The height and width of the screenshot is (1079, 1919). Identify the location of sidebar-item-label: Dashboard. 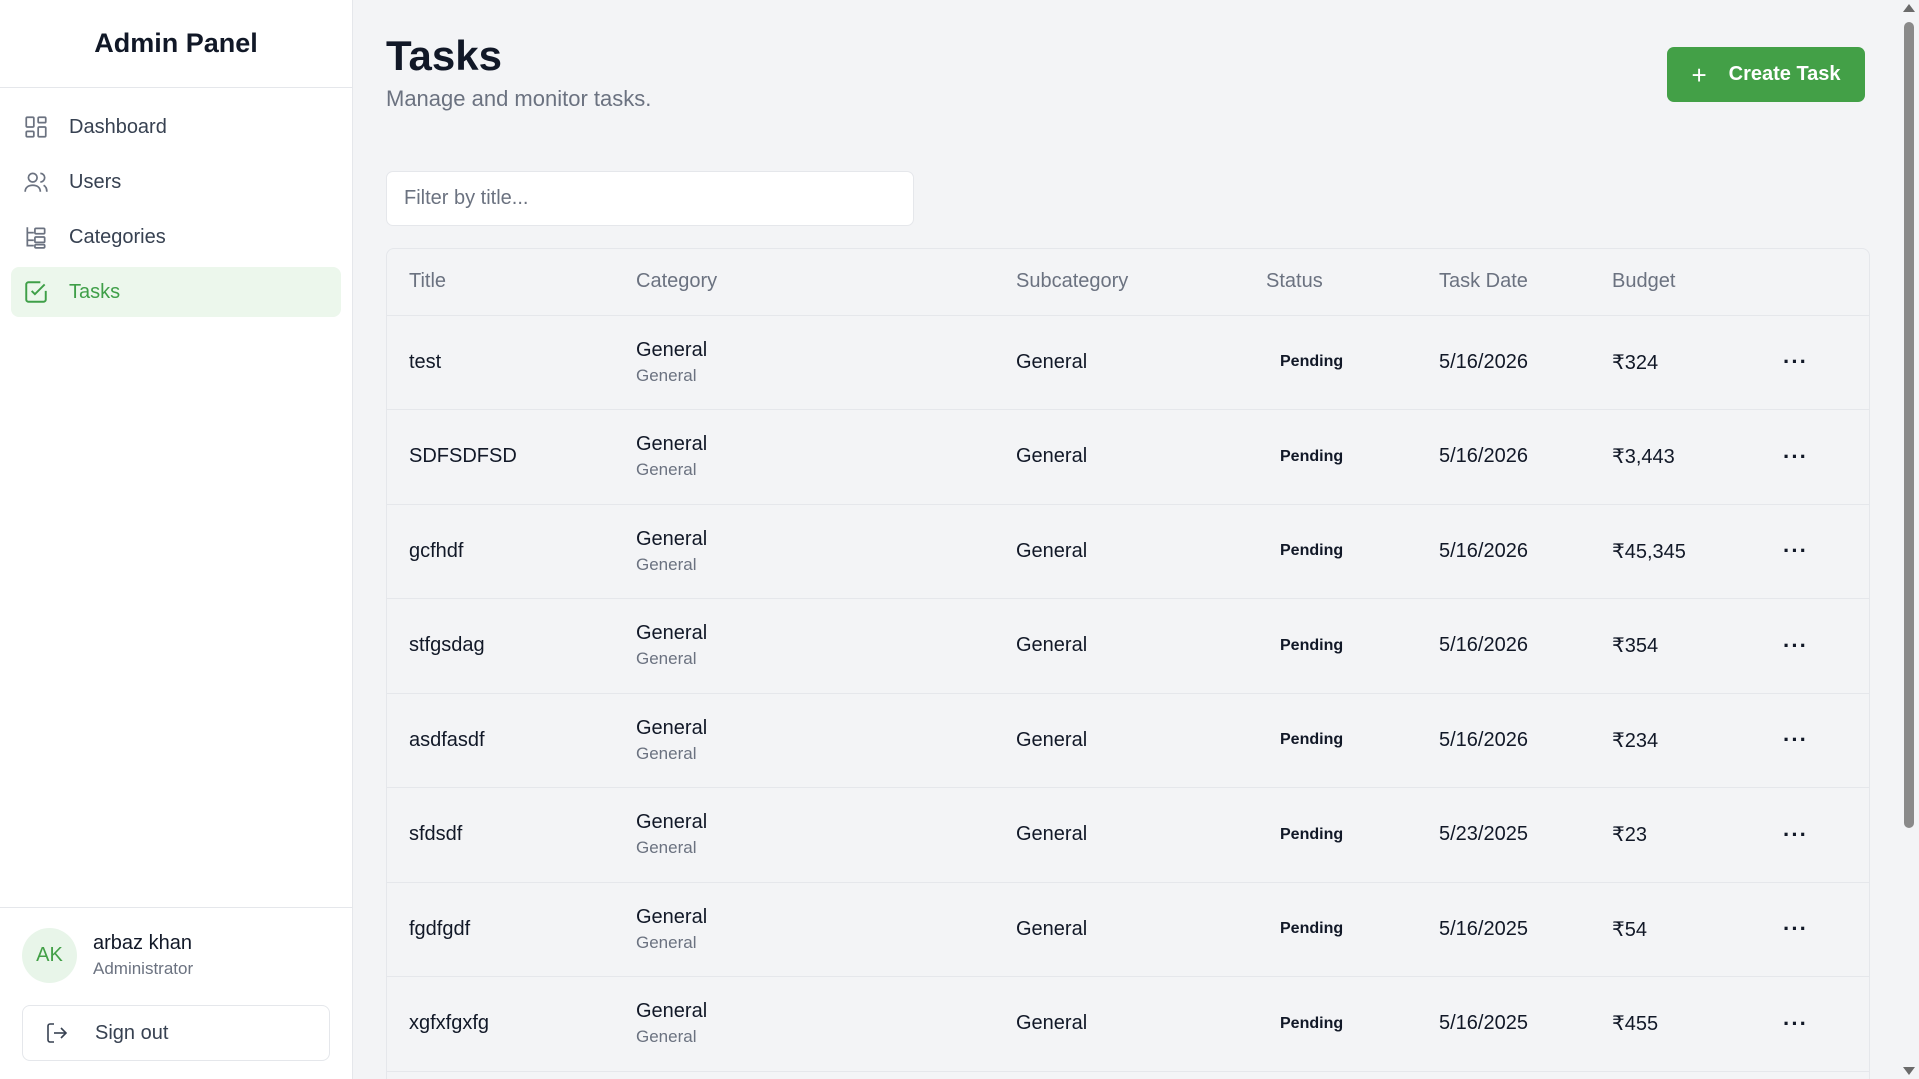
(118, 126).